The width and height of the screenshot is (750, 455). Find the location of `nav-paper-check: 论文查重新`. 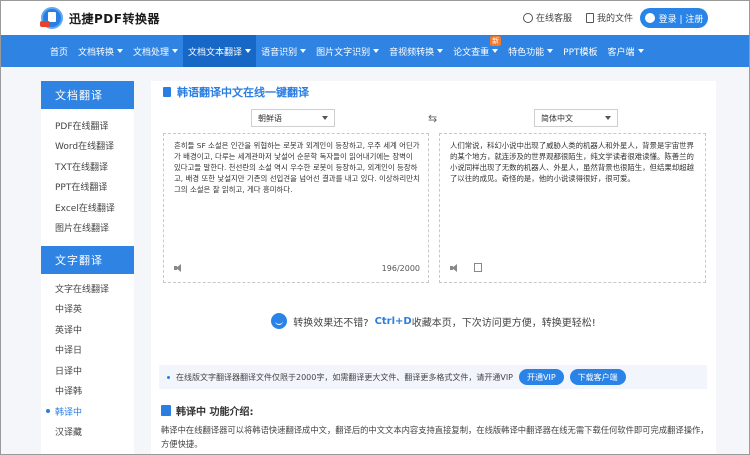

nav-paper-check: 论文查重新 is located at coordinates (475, 51).